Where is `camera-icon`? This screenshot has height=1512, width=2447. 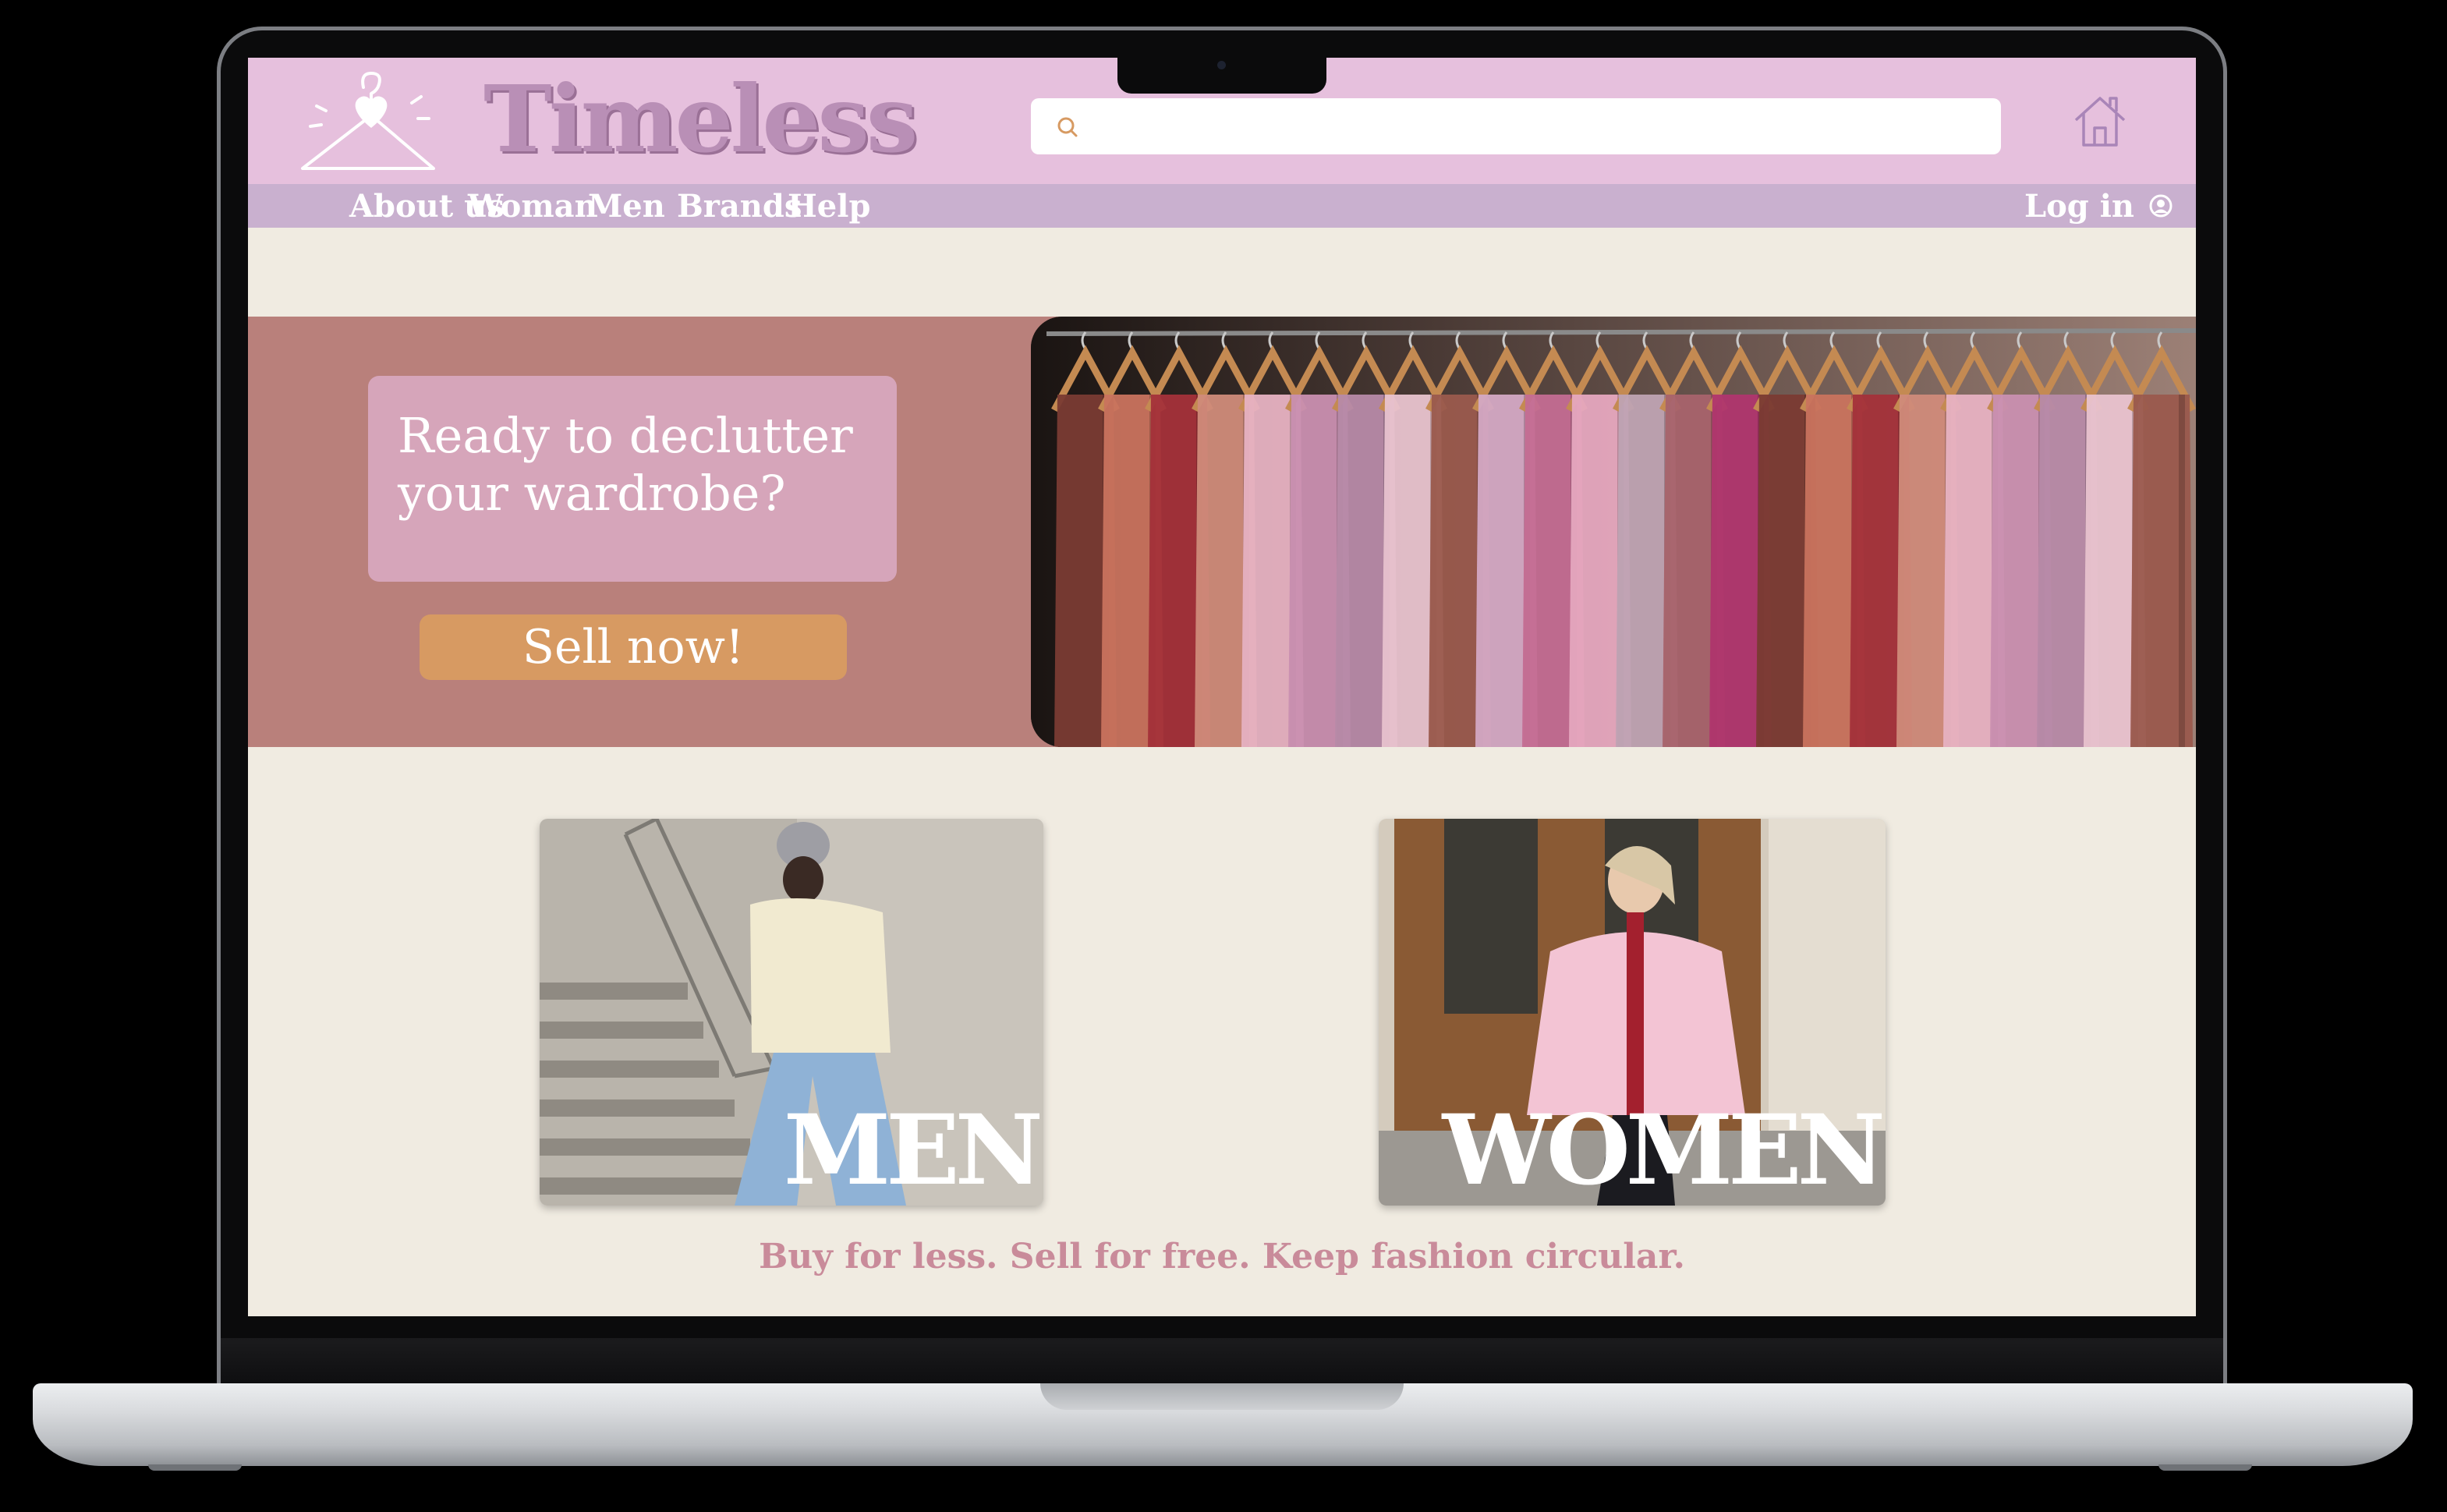 camera-icon is located at coordinates (1221, 65).